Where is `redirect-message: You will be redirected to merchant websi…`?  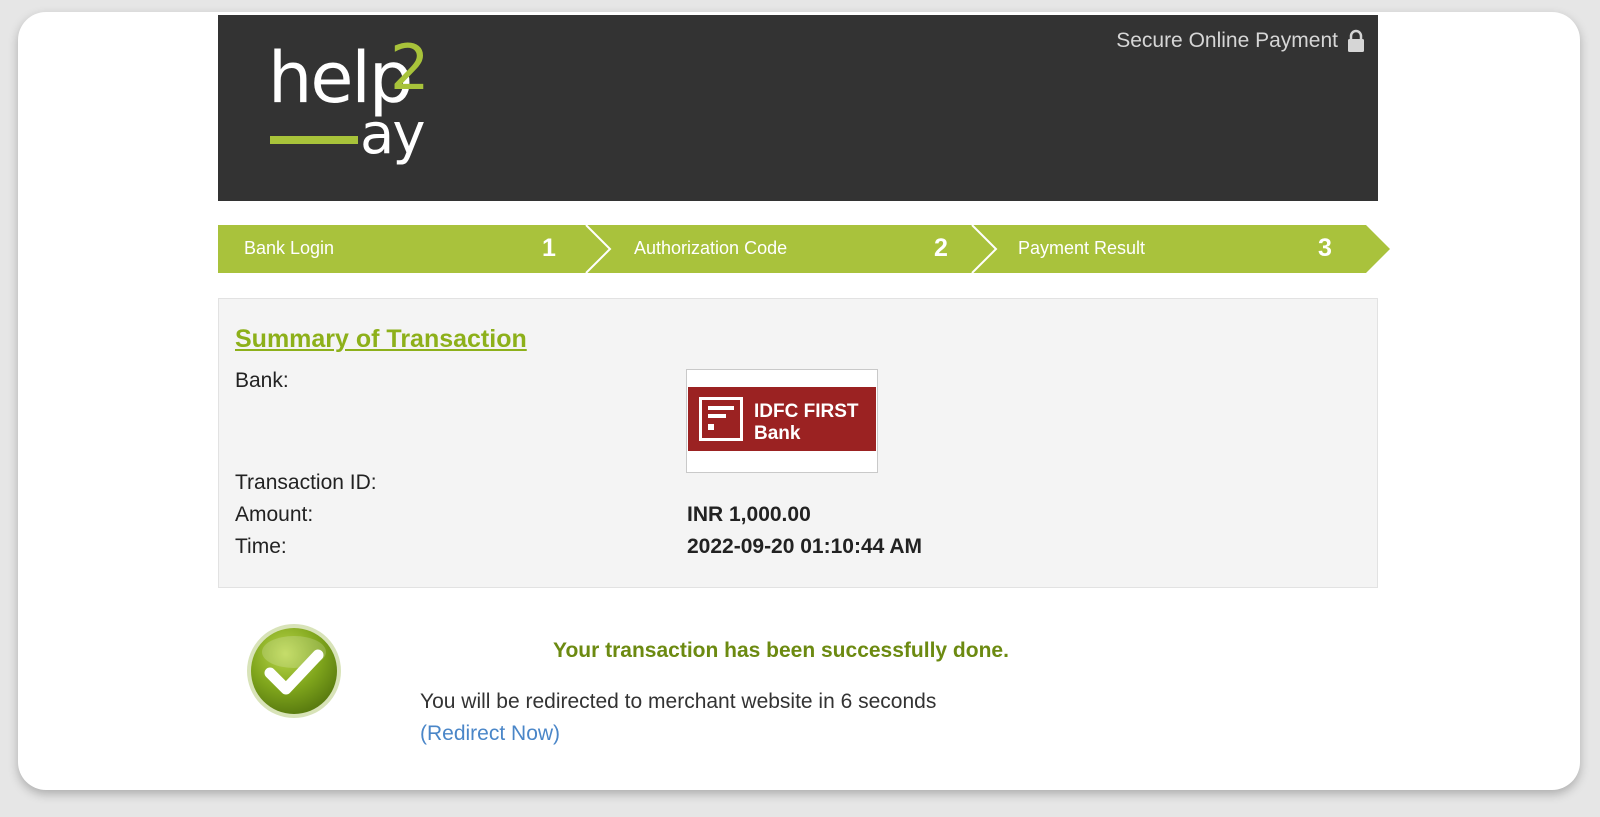 redirect-message: You will be redirected to merchant websi… is located at coordinates (678, 701).